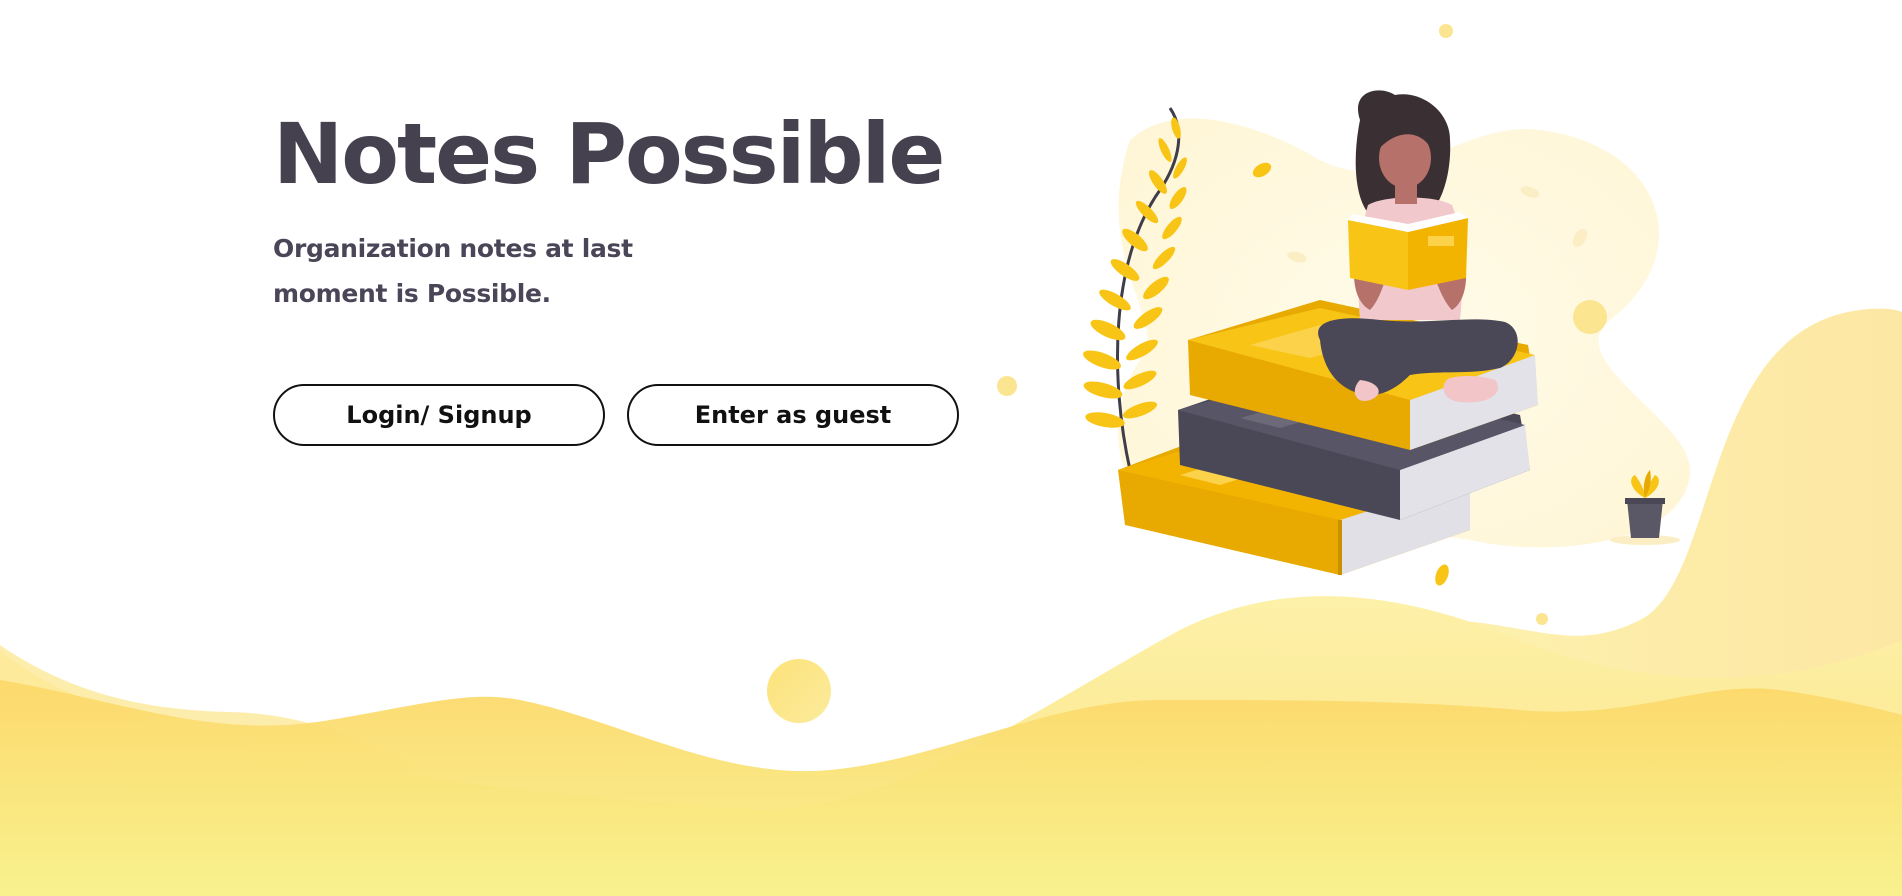 The height and width of the screenshot is (896, 1902). What do you see at coordinates (1645, 507) in the screenshot?
I see `plant-pot-icon` at bounding box center [1645, 507].